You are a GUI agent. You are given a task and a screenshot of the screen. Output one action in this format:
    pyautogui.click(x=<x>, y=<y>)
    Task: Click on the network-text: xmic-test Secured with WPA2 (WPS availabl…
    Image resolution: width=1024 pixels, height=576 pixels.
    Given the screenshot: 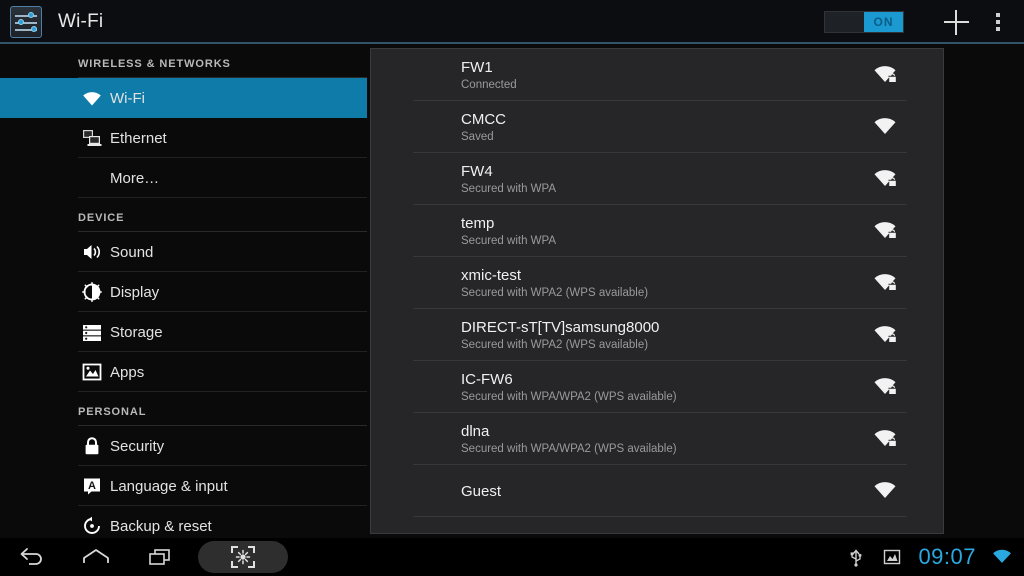 What is the action you would take?
    pyautogui.click(x=680, y=283)
    